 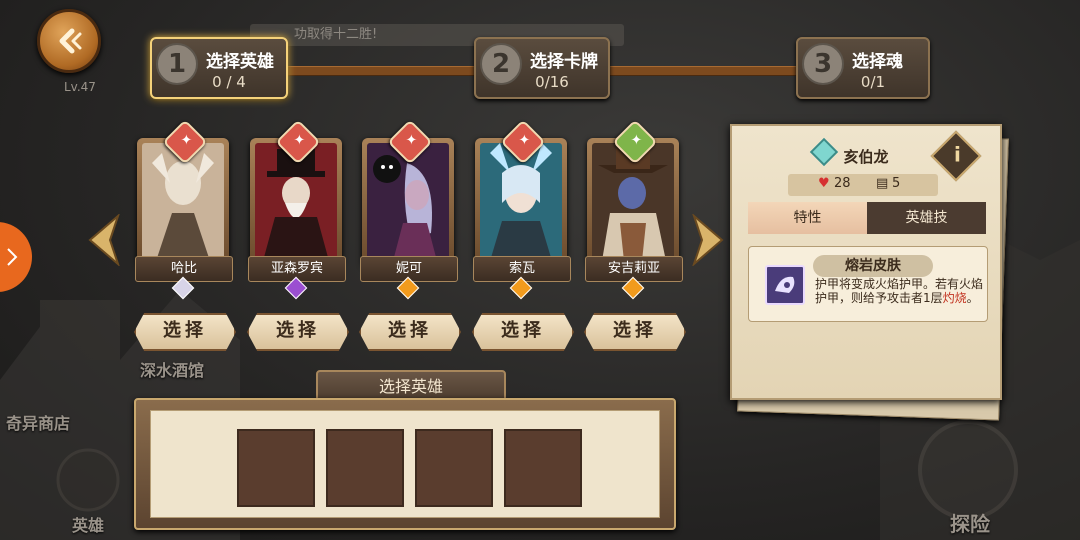 What do you see at coordinates (896, 183) in the screenshot?
I see `card-count-value: 5` at bounding box center [896, 183].